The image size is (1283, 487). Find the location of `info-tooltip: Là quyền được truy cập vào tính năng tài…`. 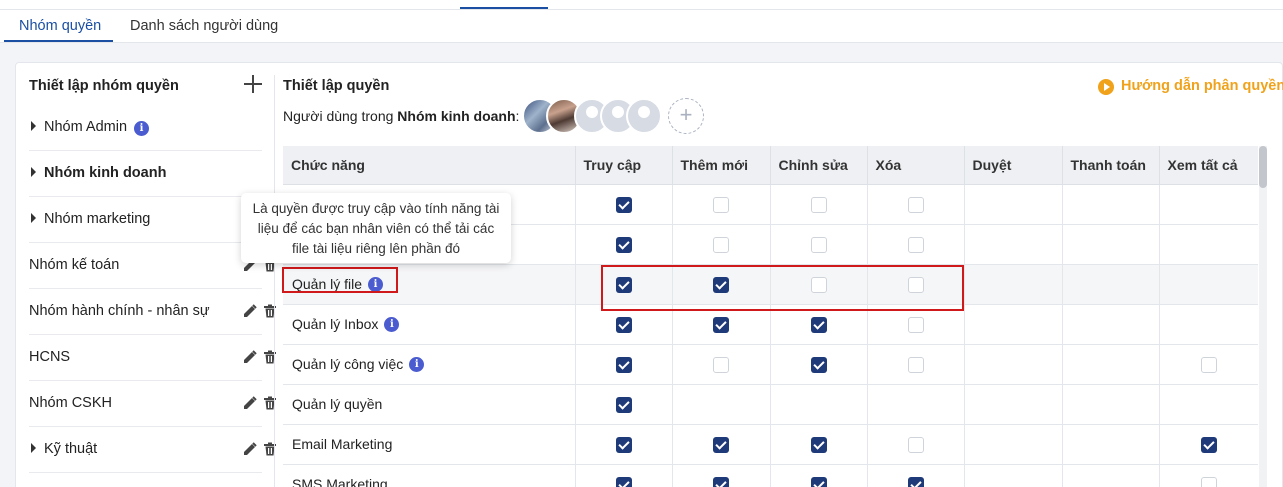

info-tooltip: Là quyền được truy cập vào tính năng tài… is located at coordinates (376, 228).